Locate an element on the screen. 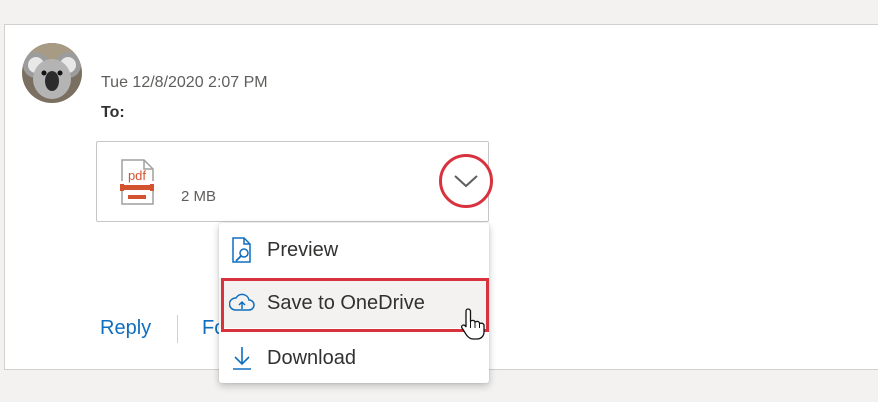 The height and width of the screenshot is (402, 878). attachment-context-menu: Preview Save to OneDrive Download is located at coordinates (354, 303).